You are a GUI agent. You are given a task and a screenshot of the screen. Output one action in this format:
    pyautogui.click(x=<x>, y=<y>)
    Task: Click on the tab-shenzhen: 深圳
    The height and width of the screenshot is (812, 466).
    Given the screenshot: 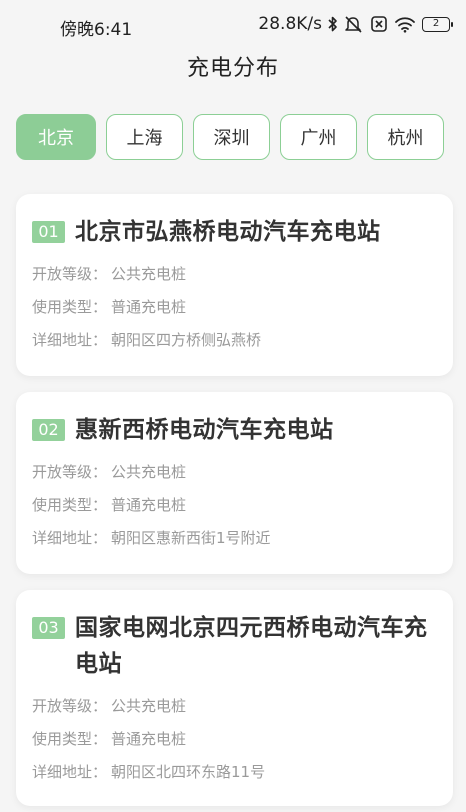 What is the action you would take?
    pyautogui.click(x=231, y=137)
    